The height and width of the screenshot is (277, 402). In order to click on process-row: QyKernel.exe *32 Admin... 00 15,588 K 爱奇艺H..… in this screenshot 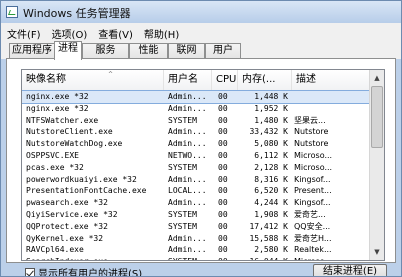, I will do `click(196, 239)`.